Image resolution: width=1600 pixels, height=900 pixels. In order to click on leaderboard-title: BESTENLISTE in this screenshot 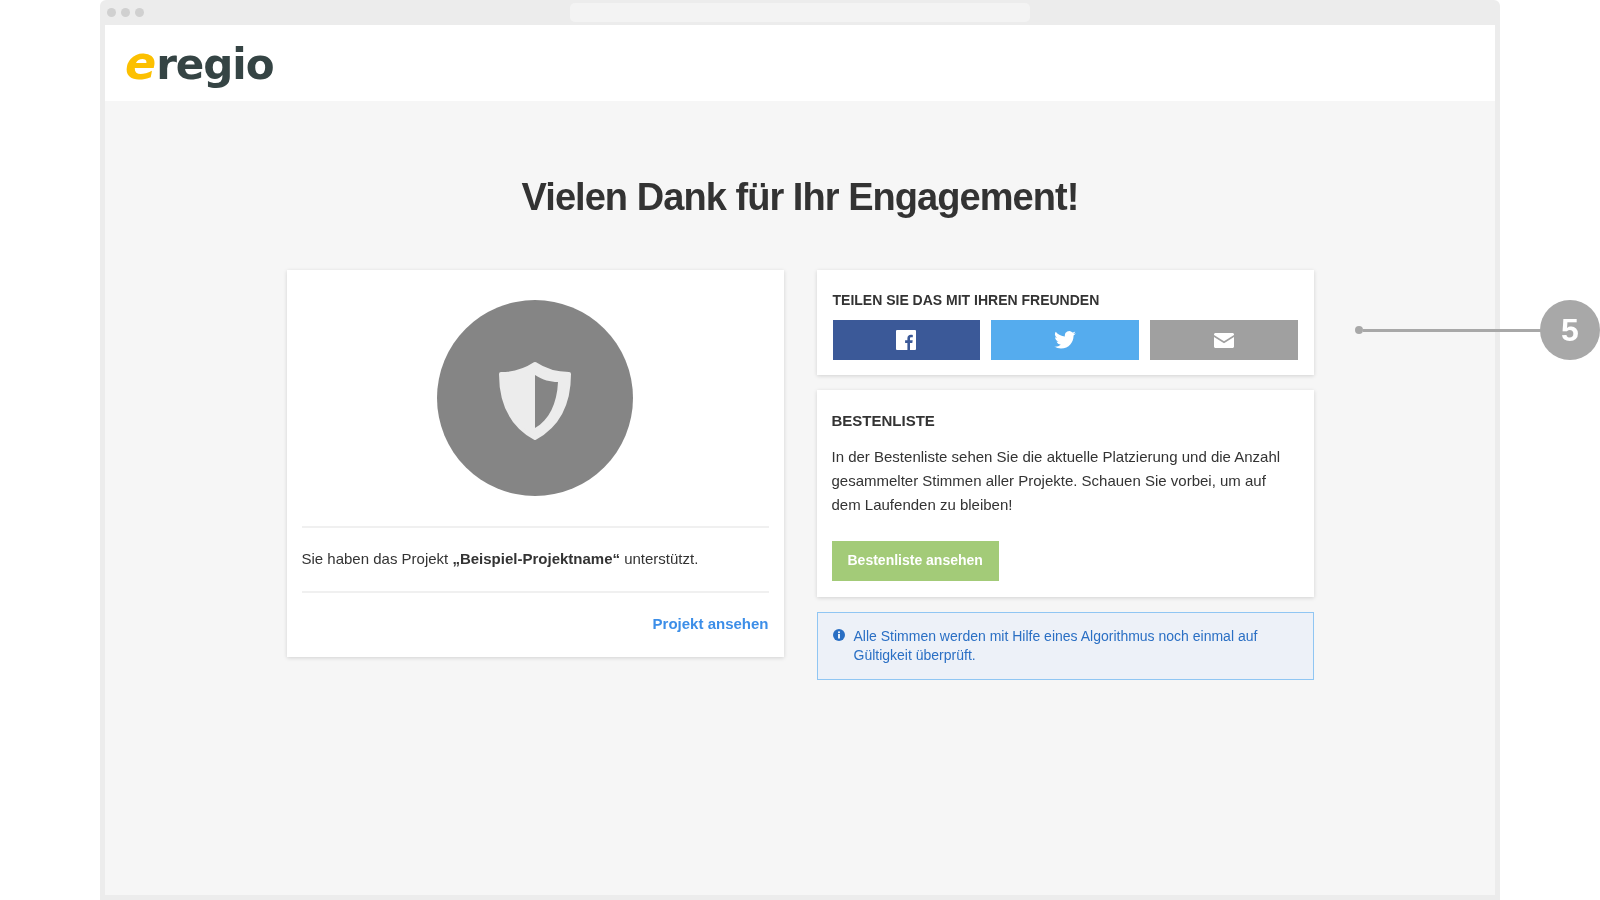, I will do `click(883, 421)`.